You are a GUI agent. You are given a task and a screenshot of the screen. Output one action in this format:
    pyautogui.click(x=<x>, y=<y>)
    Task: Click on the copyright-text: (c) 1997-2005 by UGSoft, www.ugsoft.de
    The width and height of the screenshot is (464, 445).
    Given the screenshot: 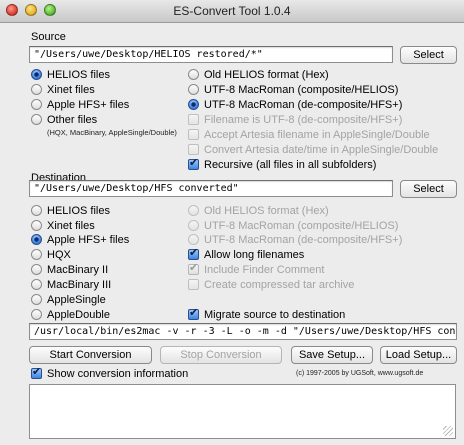 What is the action you would take?
    pyautogui.click(x=360, y=373)
    